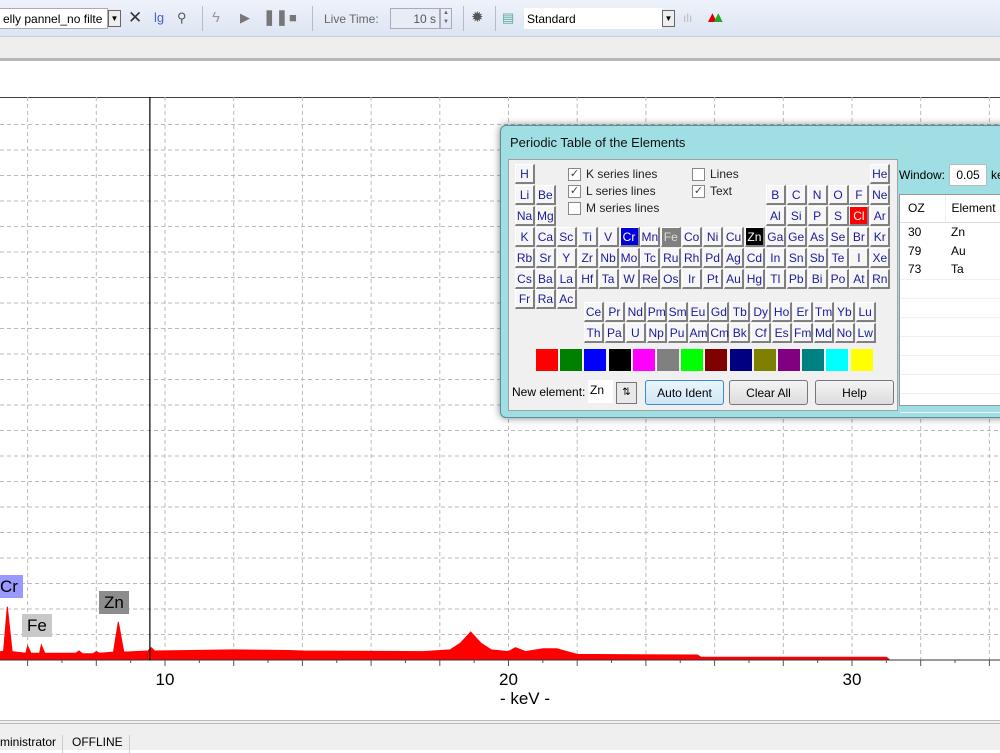 The height and width of the screenshot is (753, 1000). I want to click on element-pd: Pd, so click(713, 257).